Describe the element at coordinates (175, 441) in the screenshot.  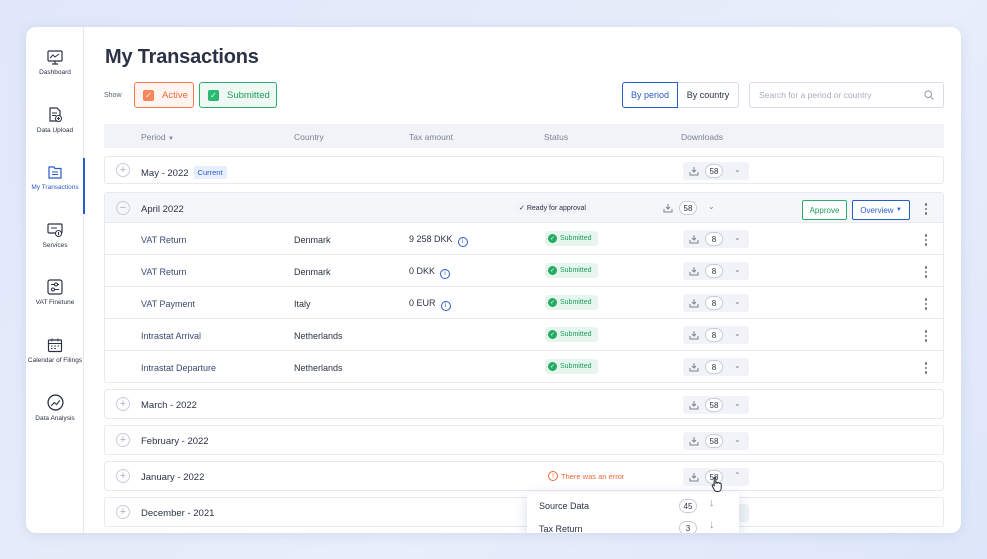
I see `period-label: February - 2022` at that location.